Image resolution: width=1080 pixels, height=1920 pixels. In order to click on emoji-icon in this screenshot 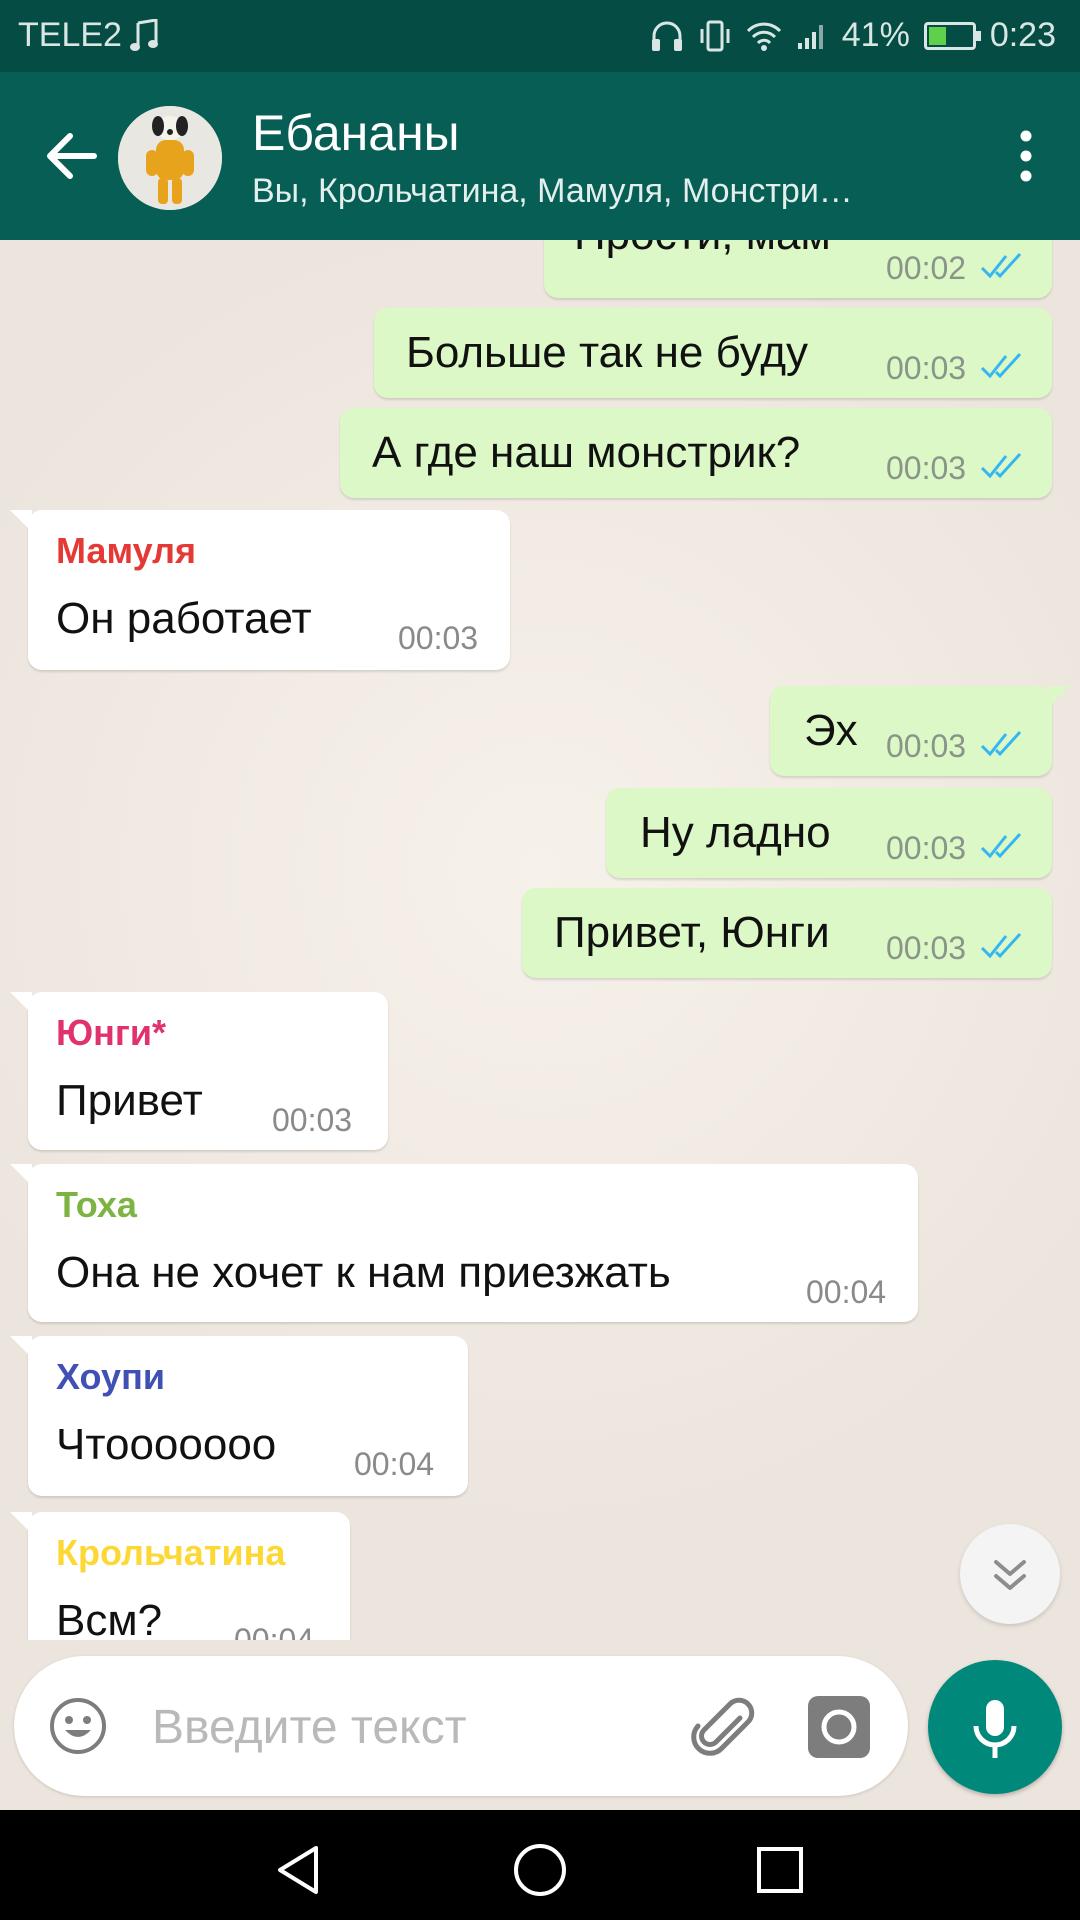, I will do `click(78, 1726)`.